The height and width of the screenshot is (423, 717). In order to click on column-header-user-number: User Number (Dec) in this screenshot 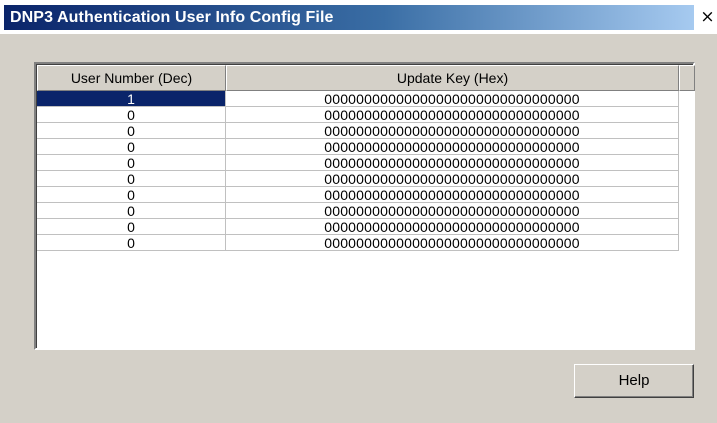, I will do `click(131, 78)`.